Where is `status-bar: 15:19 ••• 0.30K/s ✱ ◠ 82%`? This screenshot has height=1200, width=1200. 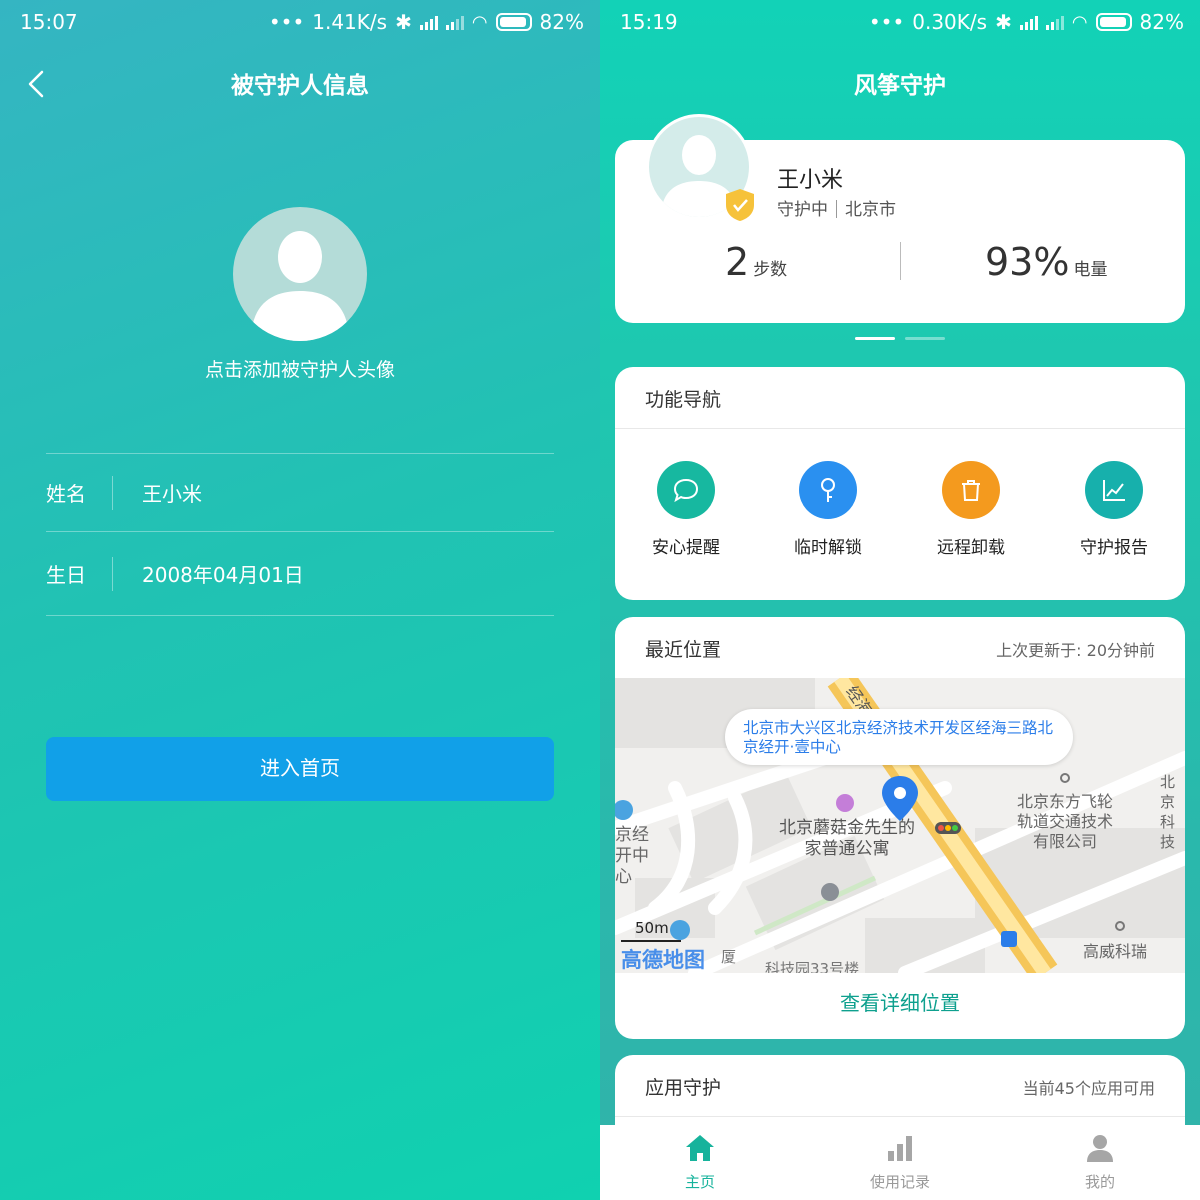 status-bar: 15:19 ••• 0.30K/s ✱ ◠ 82% is located at coordinates (900, 22).